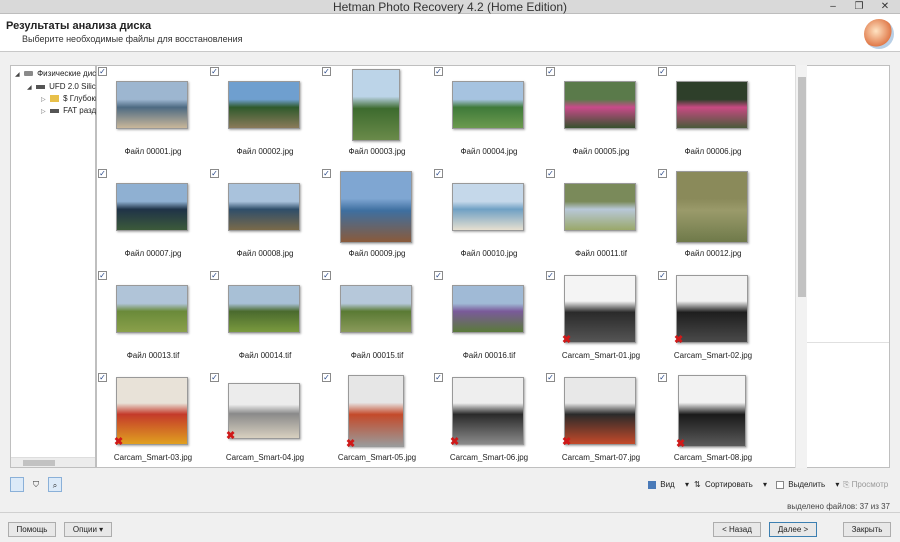 This screenshot has height=542, width=900. Describe the element at coordinates (17, 484) in the screenshot. I see `folder-view-icon` at that location.